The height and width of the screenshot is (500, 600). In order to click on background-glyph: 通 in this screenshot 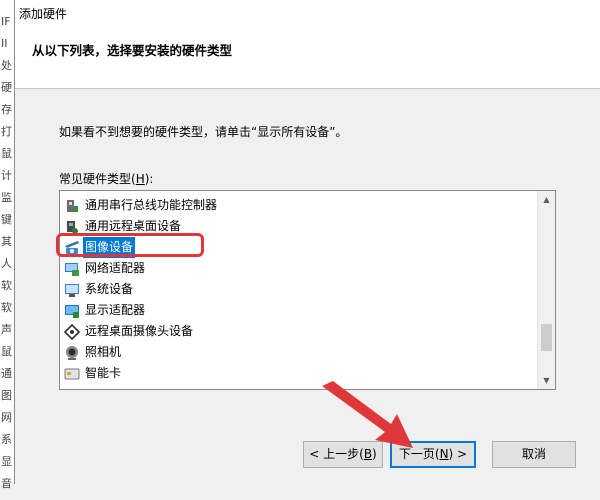, I will do `click(6, 374)`.